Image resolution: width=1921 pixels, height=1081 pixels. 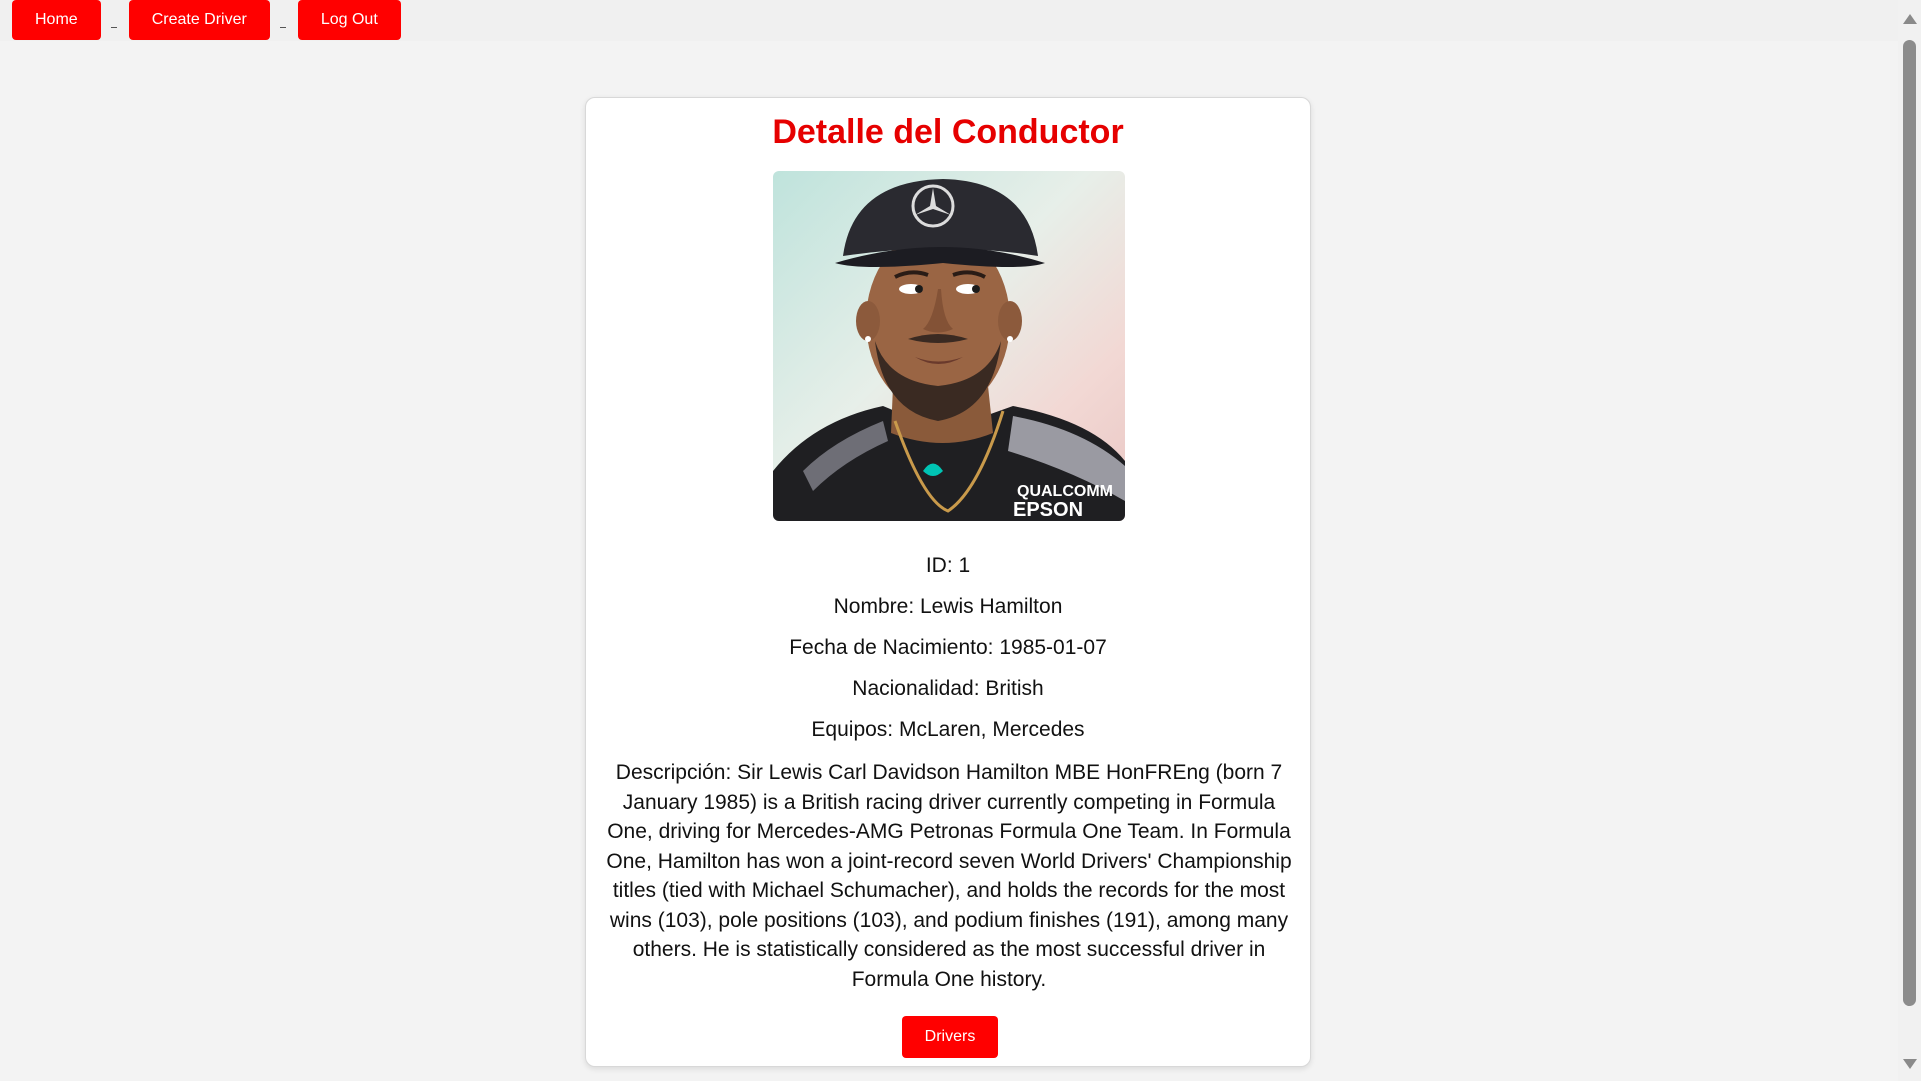 I want to click on home-button: Home, so click(x=56, y=20).